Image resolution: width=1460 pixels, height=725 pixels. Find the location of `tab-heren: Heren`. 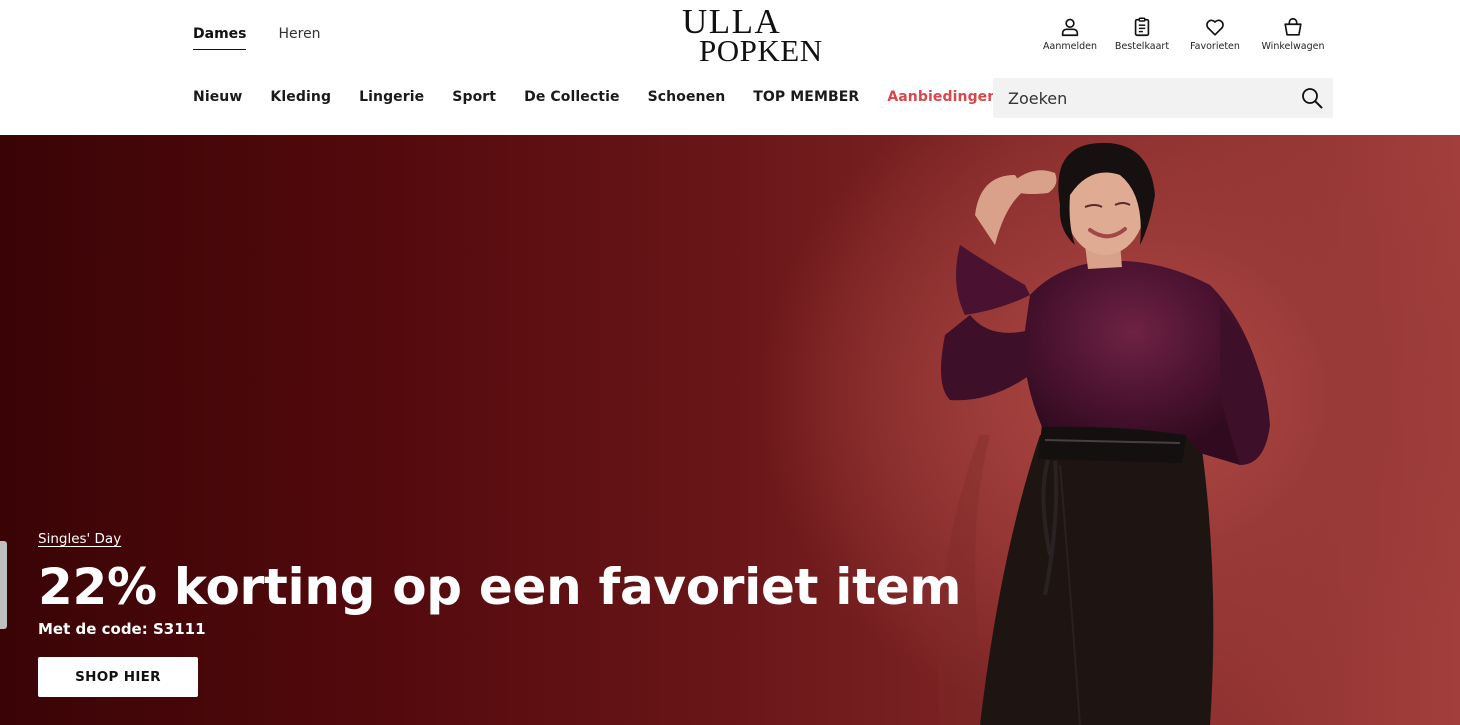

tab-heren: Heren is located at coordinates (299, 38).